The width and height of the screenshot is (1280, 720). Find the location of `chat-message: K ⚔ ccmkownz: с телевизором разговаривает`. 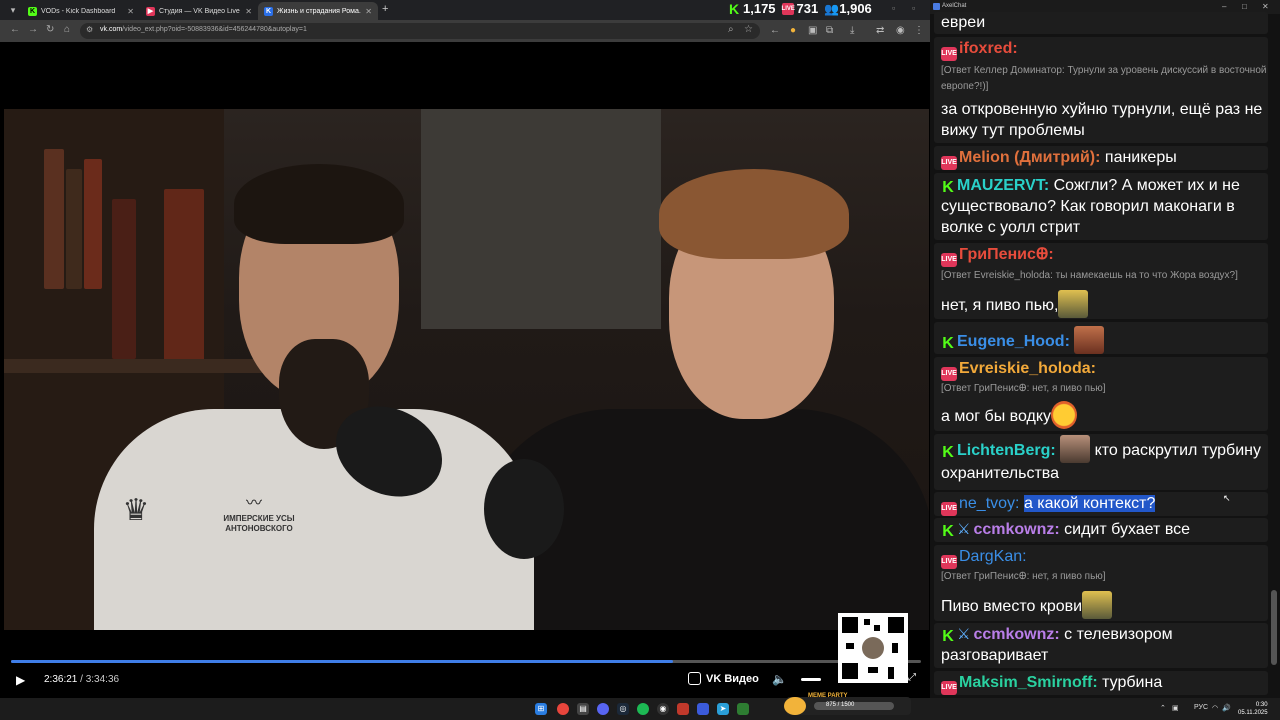

chat-message: K ⚔ ccmkownz: с телевизором разговаривает is located at coordinates (1101, 645).